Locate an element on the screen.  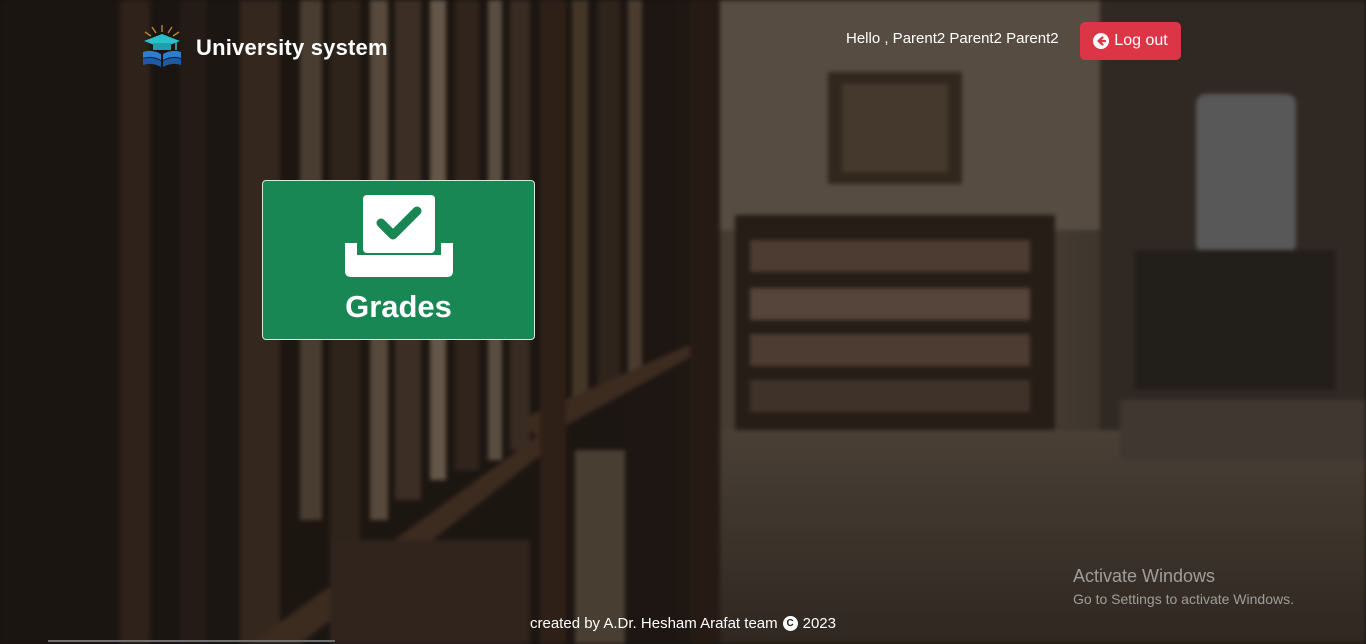
graduation-books-logo-icon is located at coordinates (162, 46).